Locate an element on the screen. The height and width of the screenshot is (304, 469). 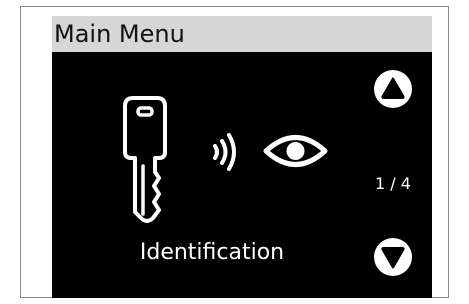
menu-item-label: Identification is located at coordinates (212, 253).